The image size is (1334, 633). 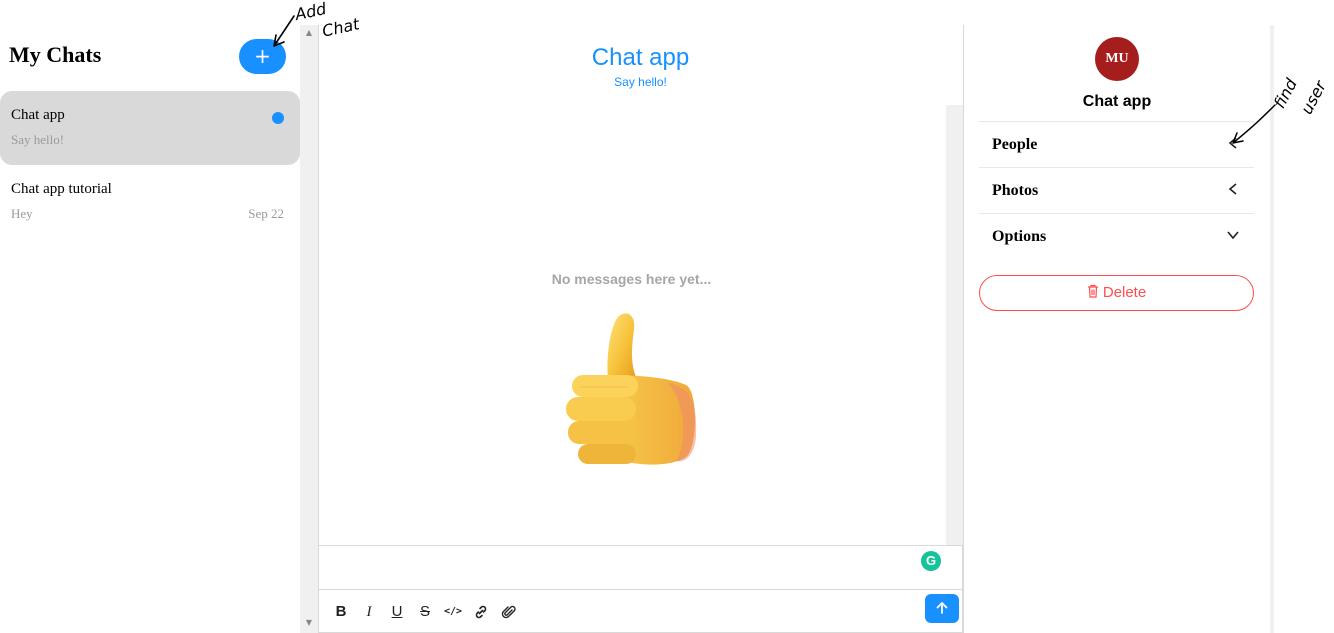 What do you see at coordinates (1313, 97) in the screenshot?
I see `find-user-annotation-line2: user` at bounding box center [1313, 97].